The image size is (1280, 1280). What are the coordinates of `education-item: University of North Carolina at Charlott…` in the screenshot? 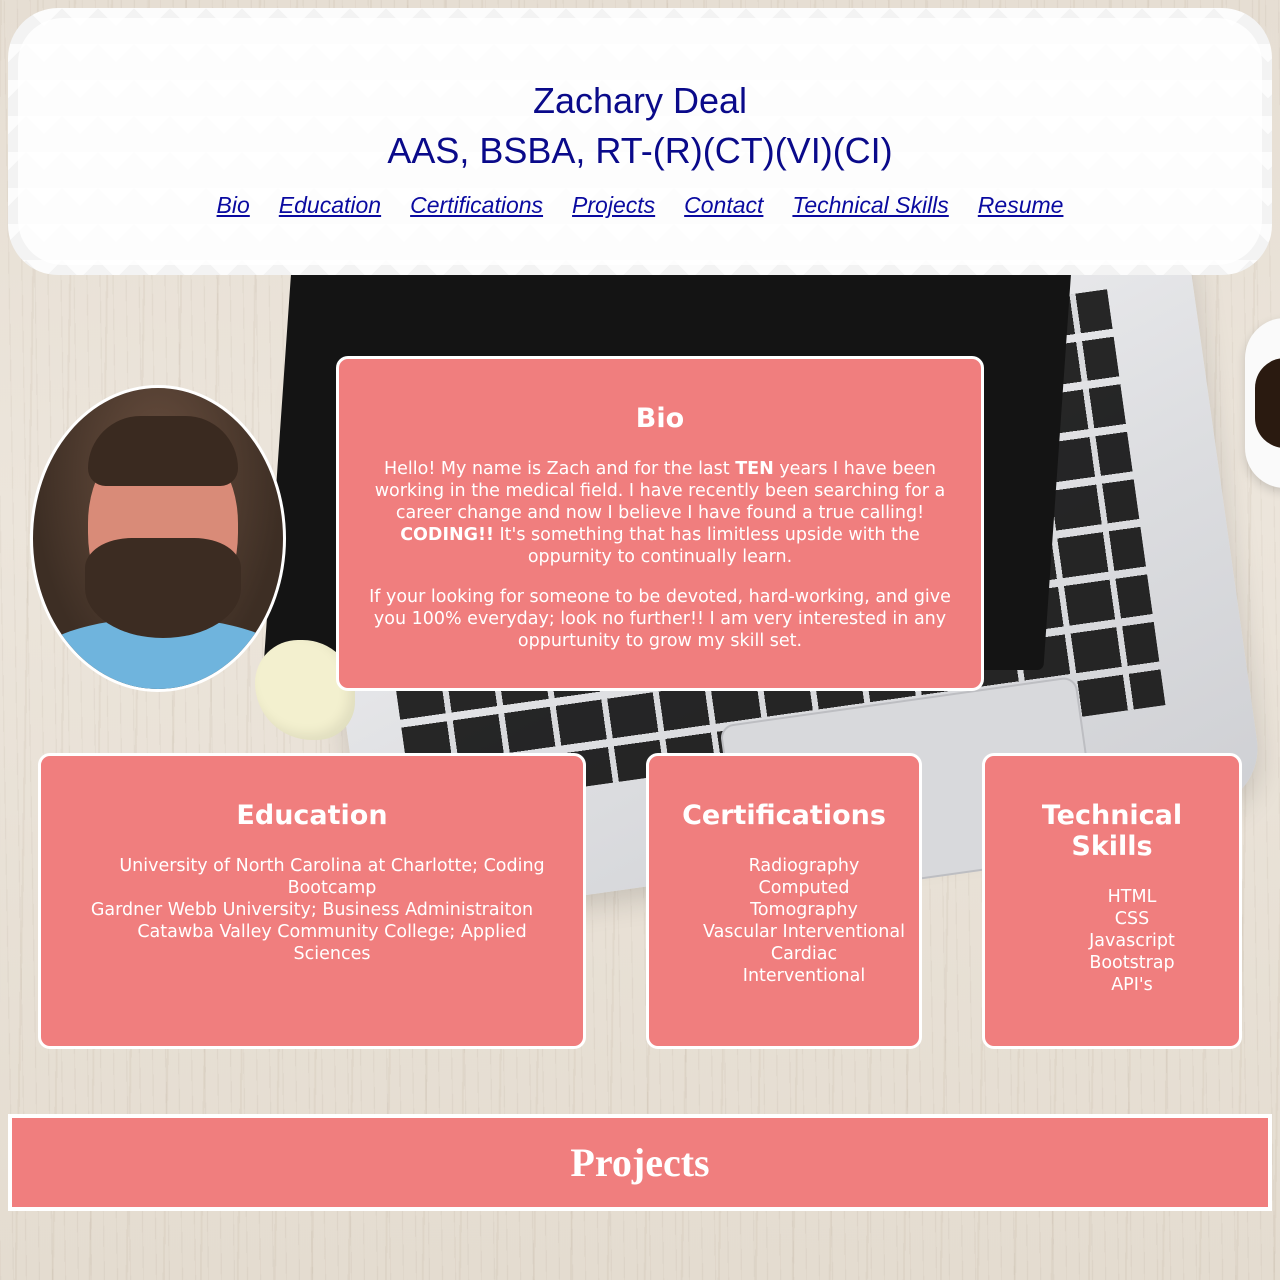 It's located at (332, 877).